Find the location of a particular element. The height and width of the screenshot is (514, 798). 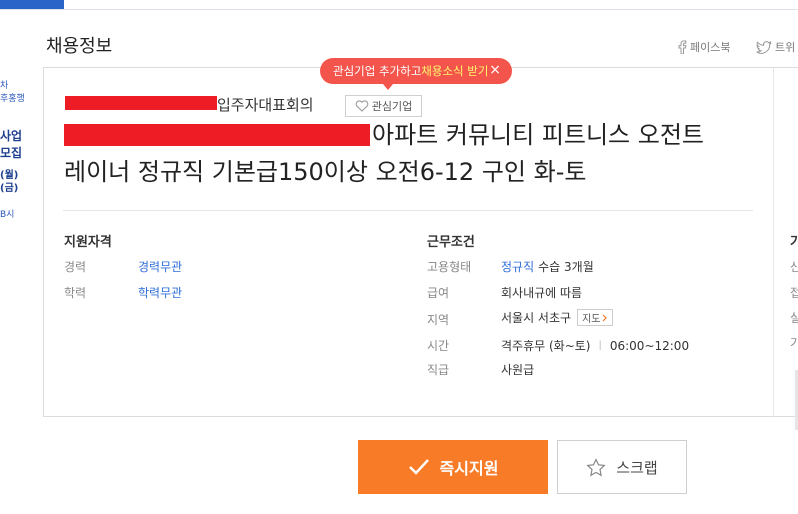

left-banner-ad: 차 후홍행 사업 모집 (월) (금) B시 is located at coordinates (19, 159).